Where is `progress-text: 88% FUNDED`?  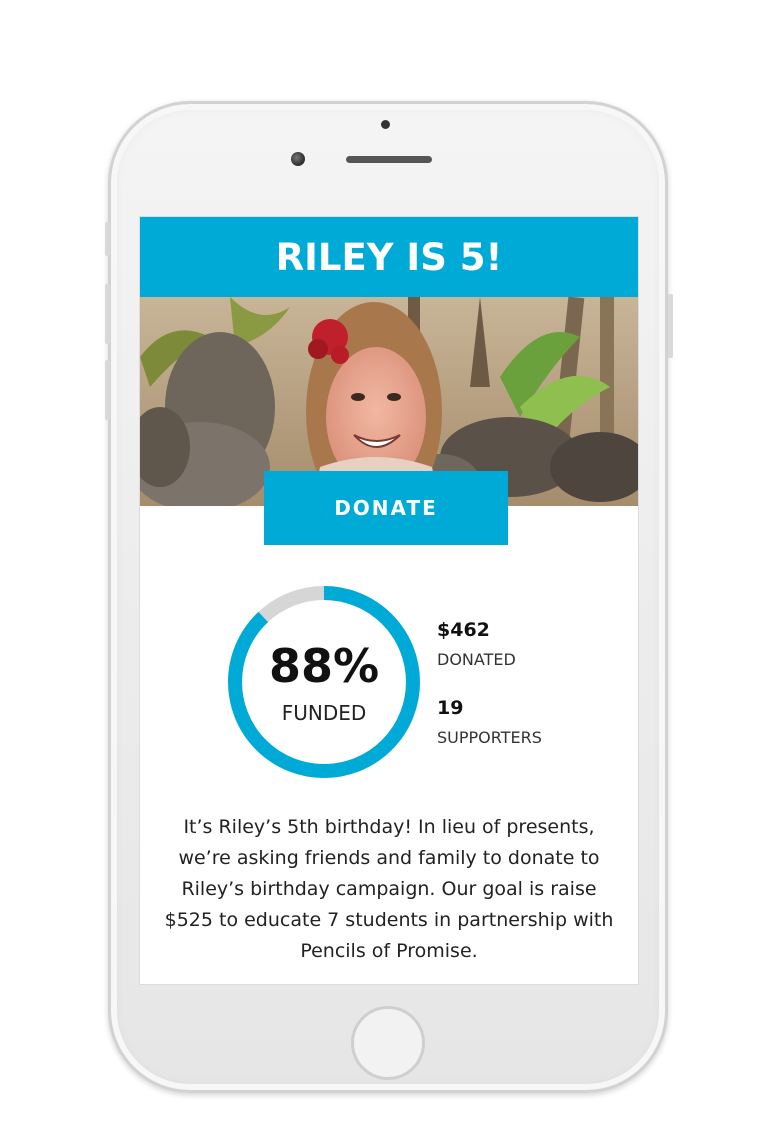 progress-text: 88% FUNDED is located at coordinates (324, 682).